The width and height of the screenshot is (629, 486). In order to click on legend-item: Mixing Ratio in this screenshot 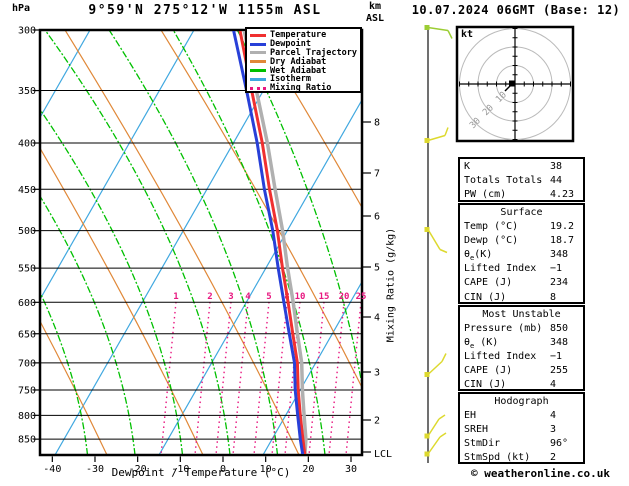, I will do `click(305, 88)`.